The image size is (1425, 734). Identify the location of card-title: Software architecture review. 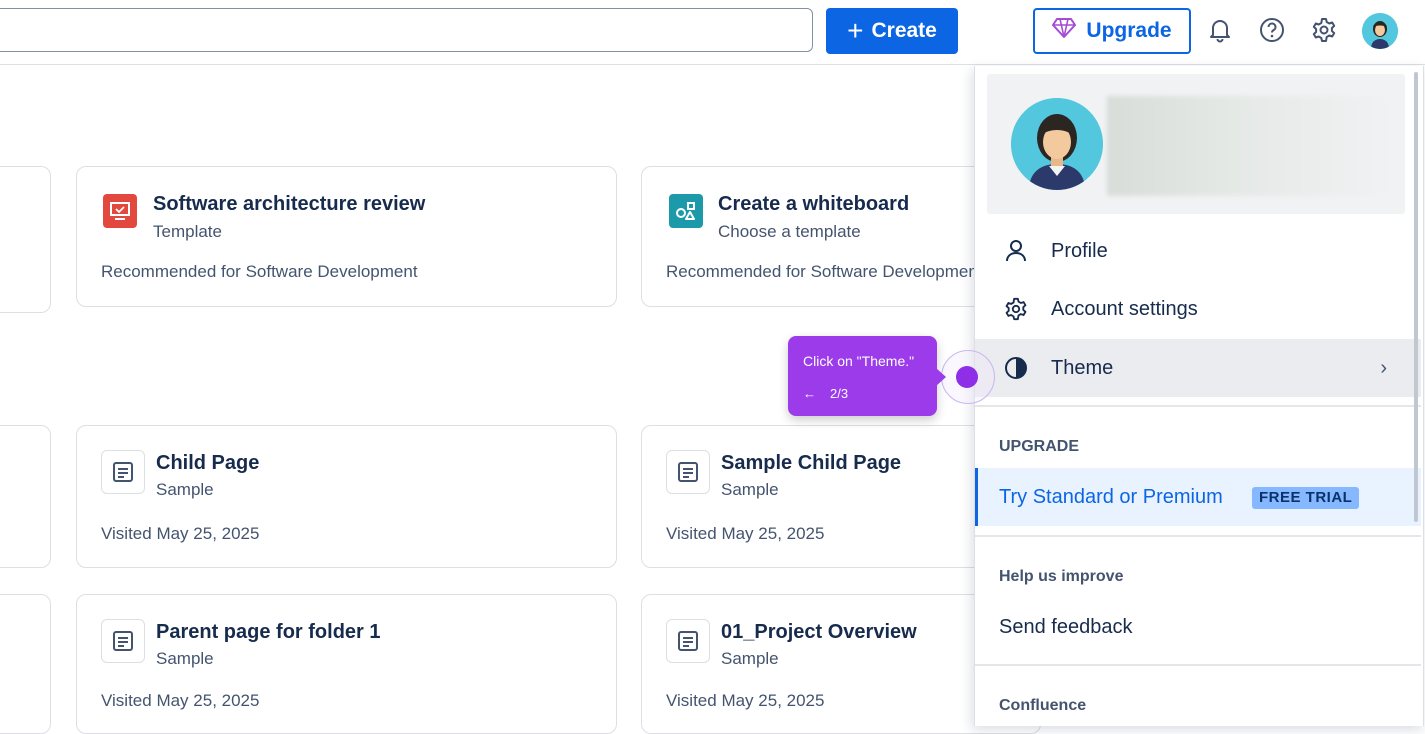
(289, 204).